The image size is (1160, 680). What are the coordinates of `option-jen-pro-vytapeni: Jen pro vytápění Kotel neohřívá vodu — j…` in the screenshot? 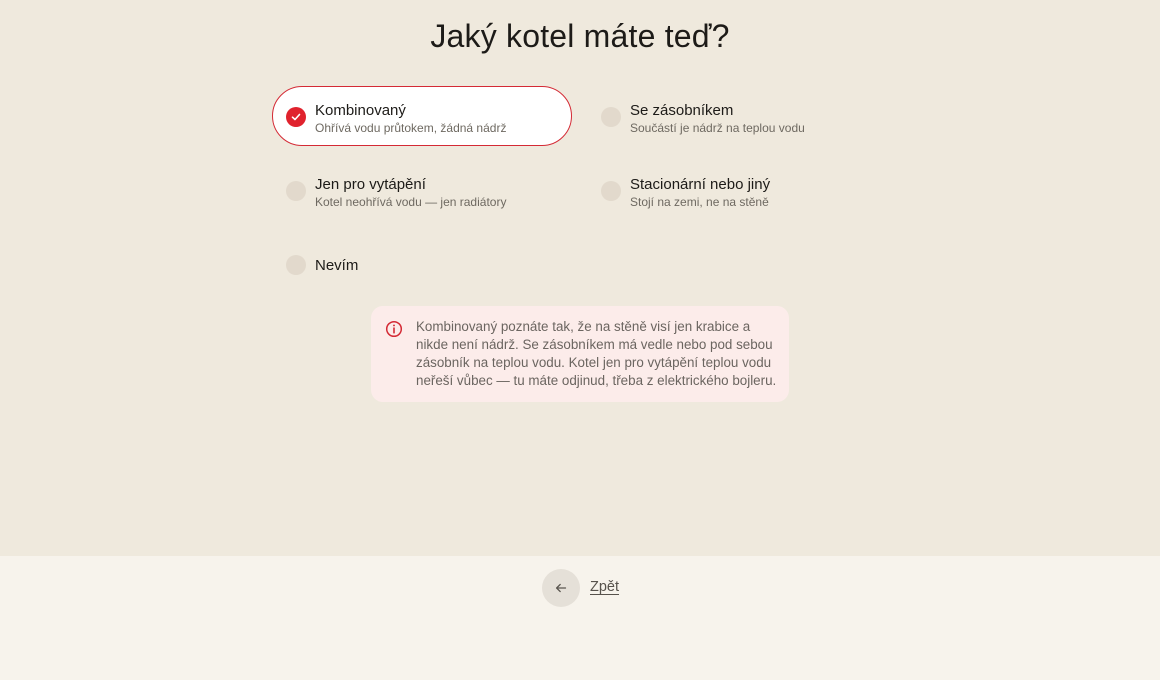 It's located at (422, 190).